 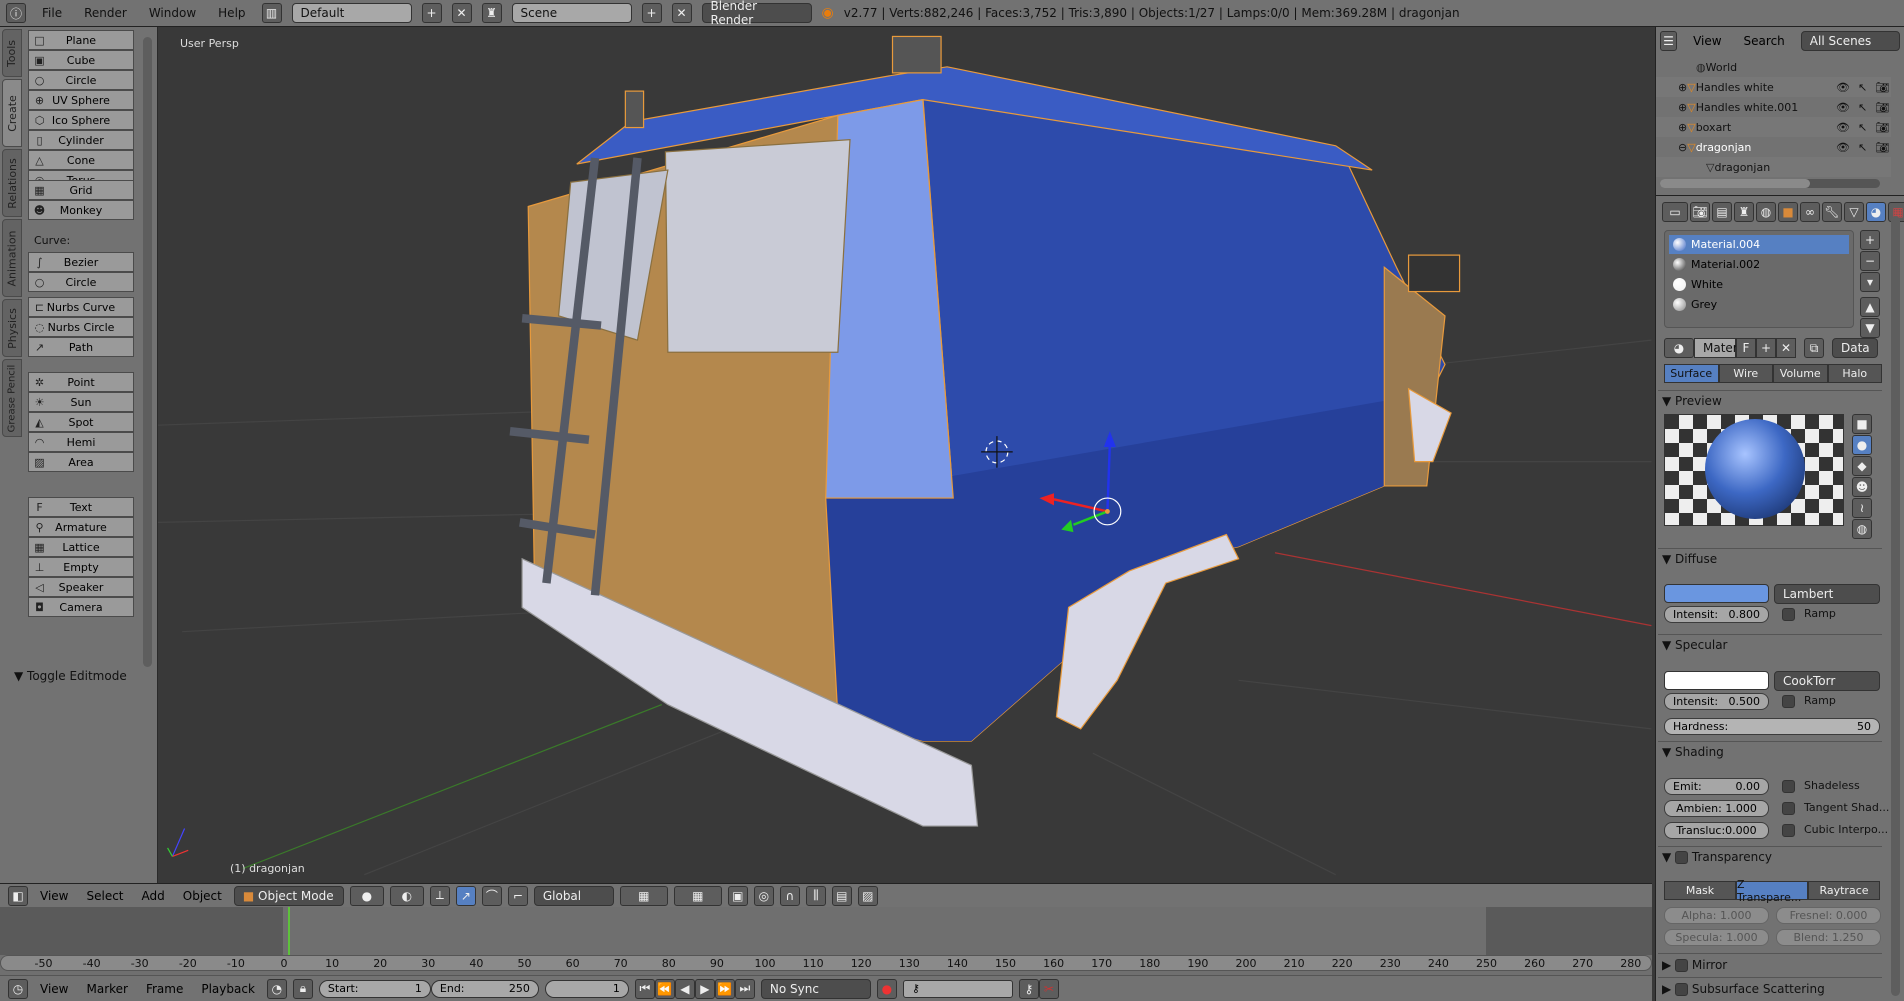 I want to click on proportional-icon: ◎, so click(x=763, y=895).